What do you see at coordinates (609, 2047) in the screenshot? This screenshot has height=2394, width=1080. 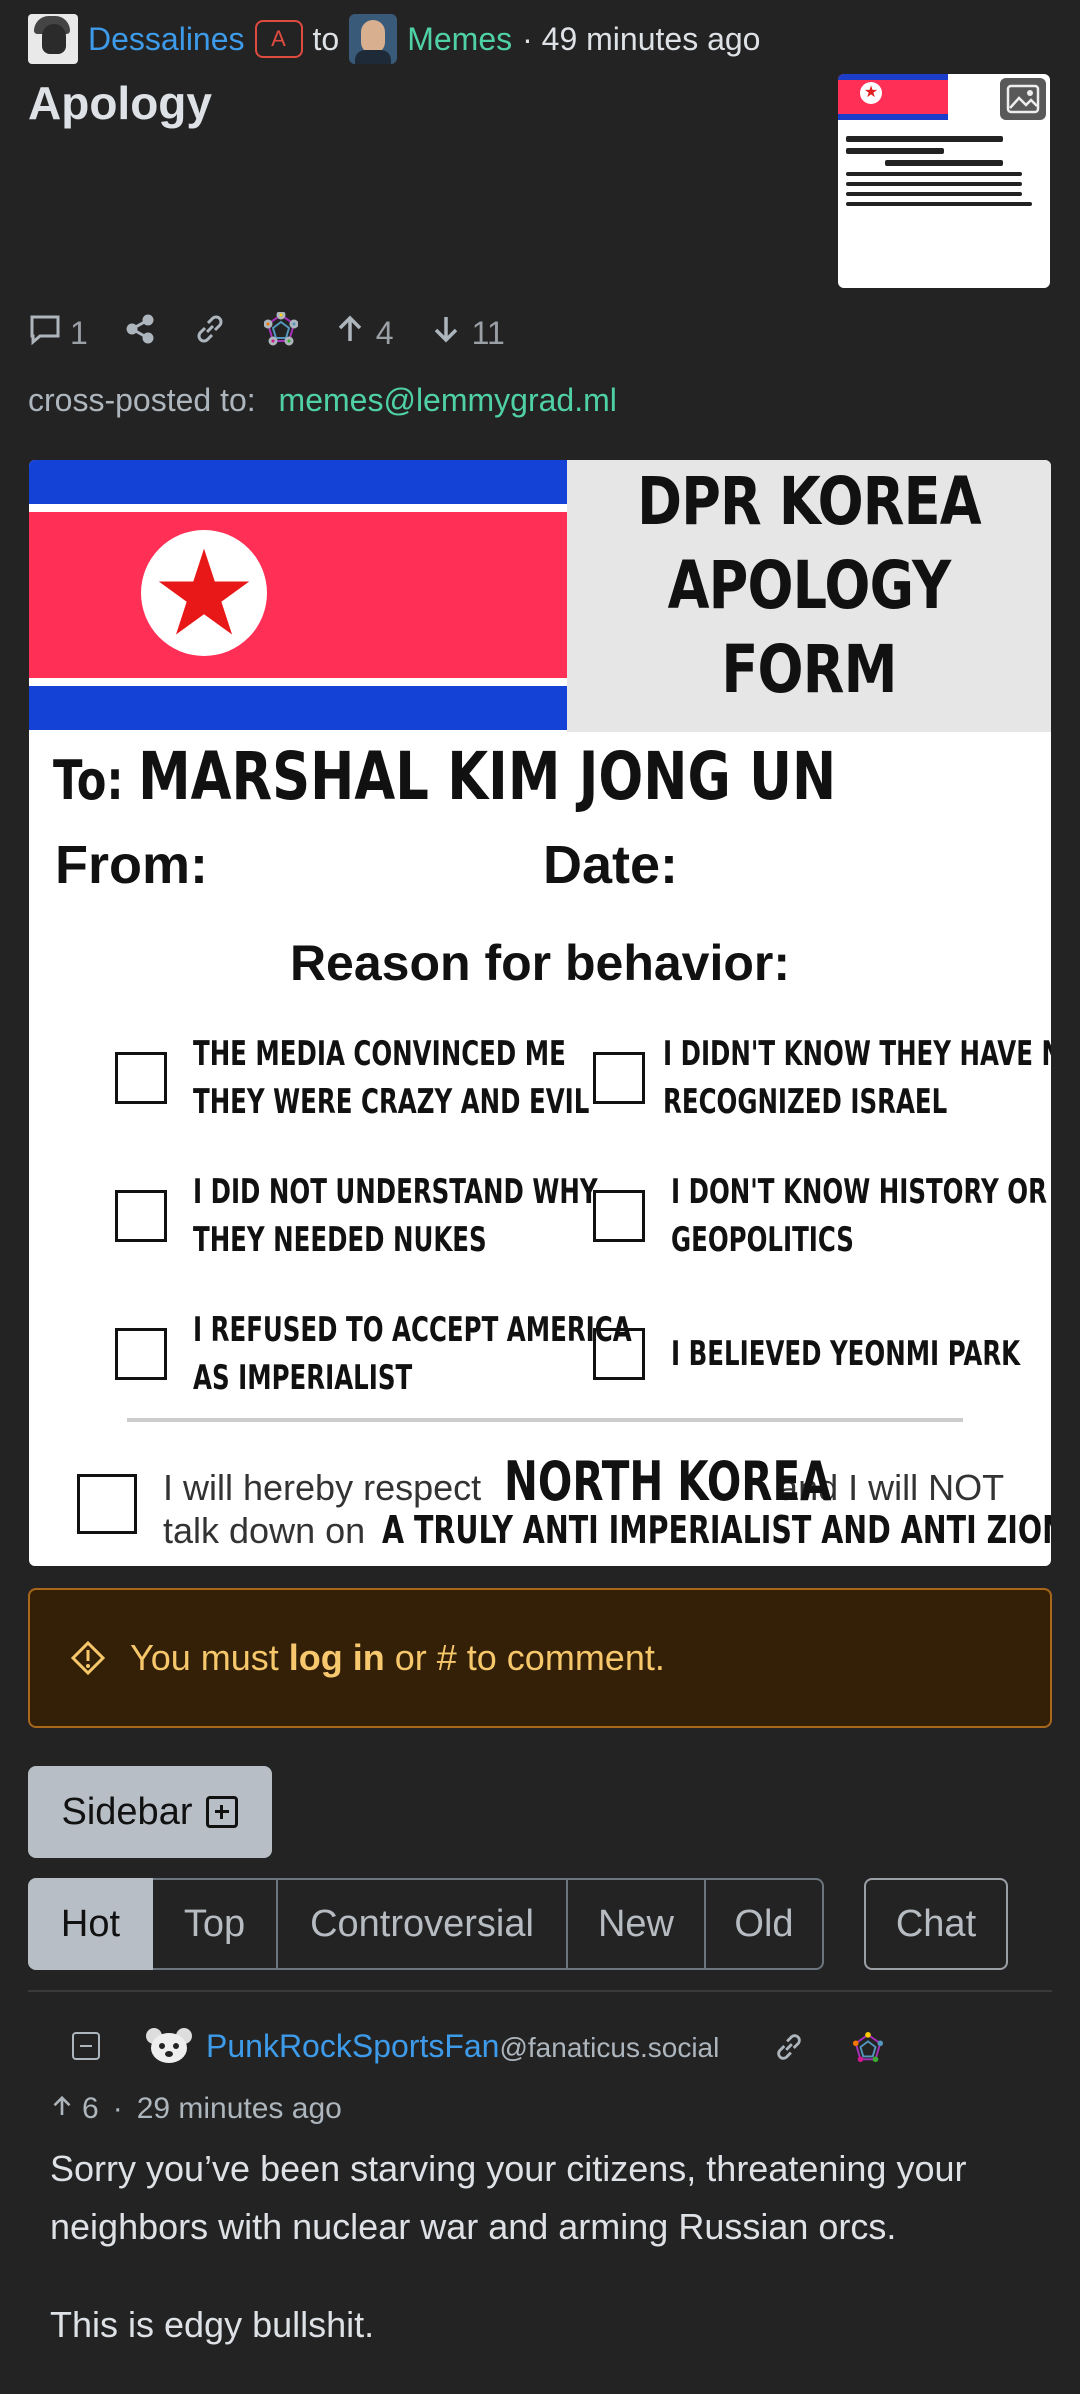 I see `commenter-instance: @fanaticus.social` at bounding box center [609, 2047].